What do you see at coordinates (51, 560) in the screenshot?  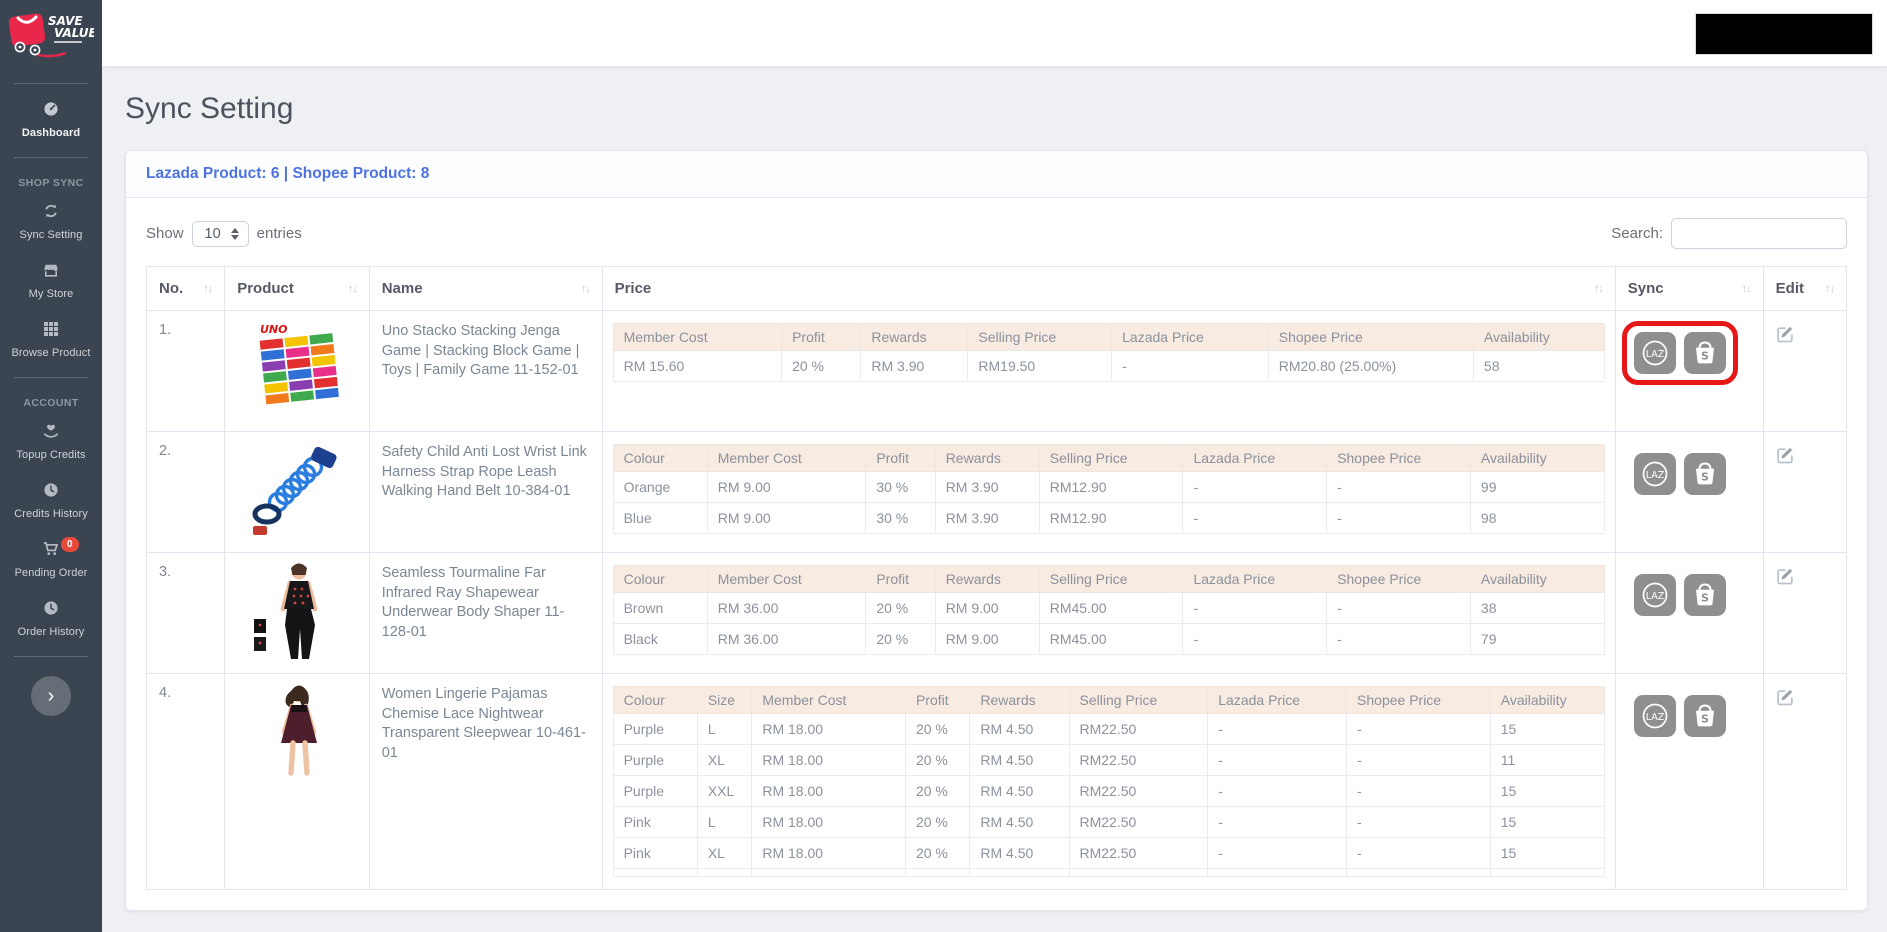 I see `sidebar-item-pending-order: 0 Pending Order` at bounding box center [51, 560].